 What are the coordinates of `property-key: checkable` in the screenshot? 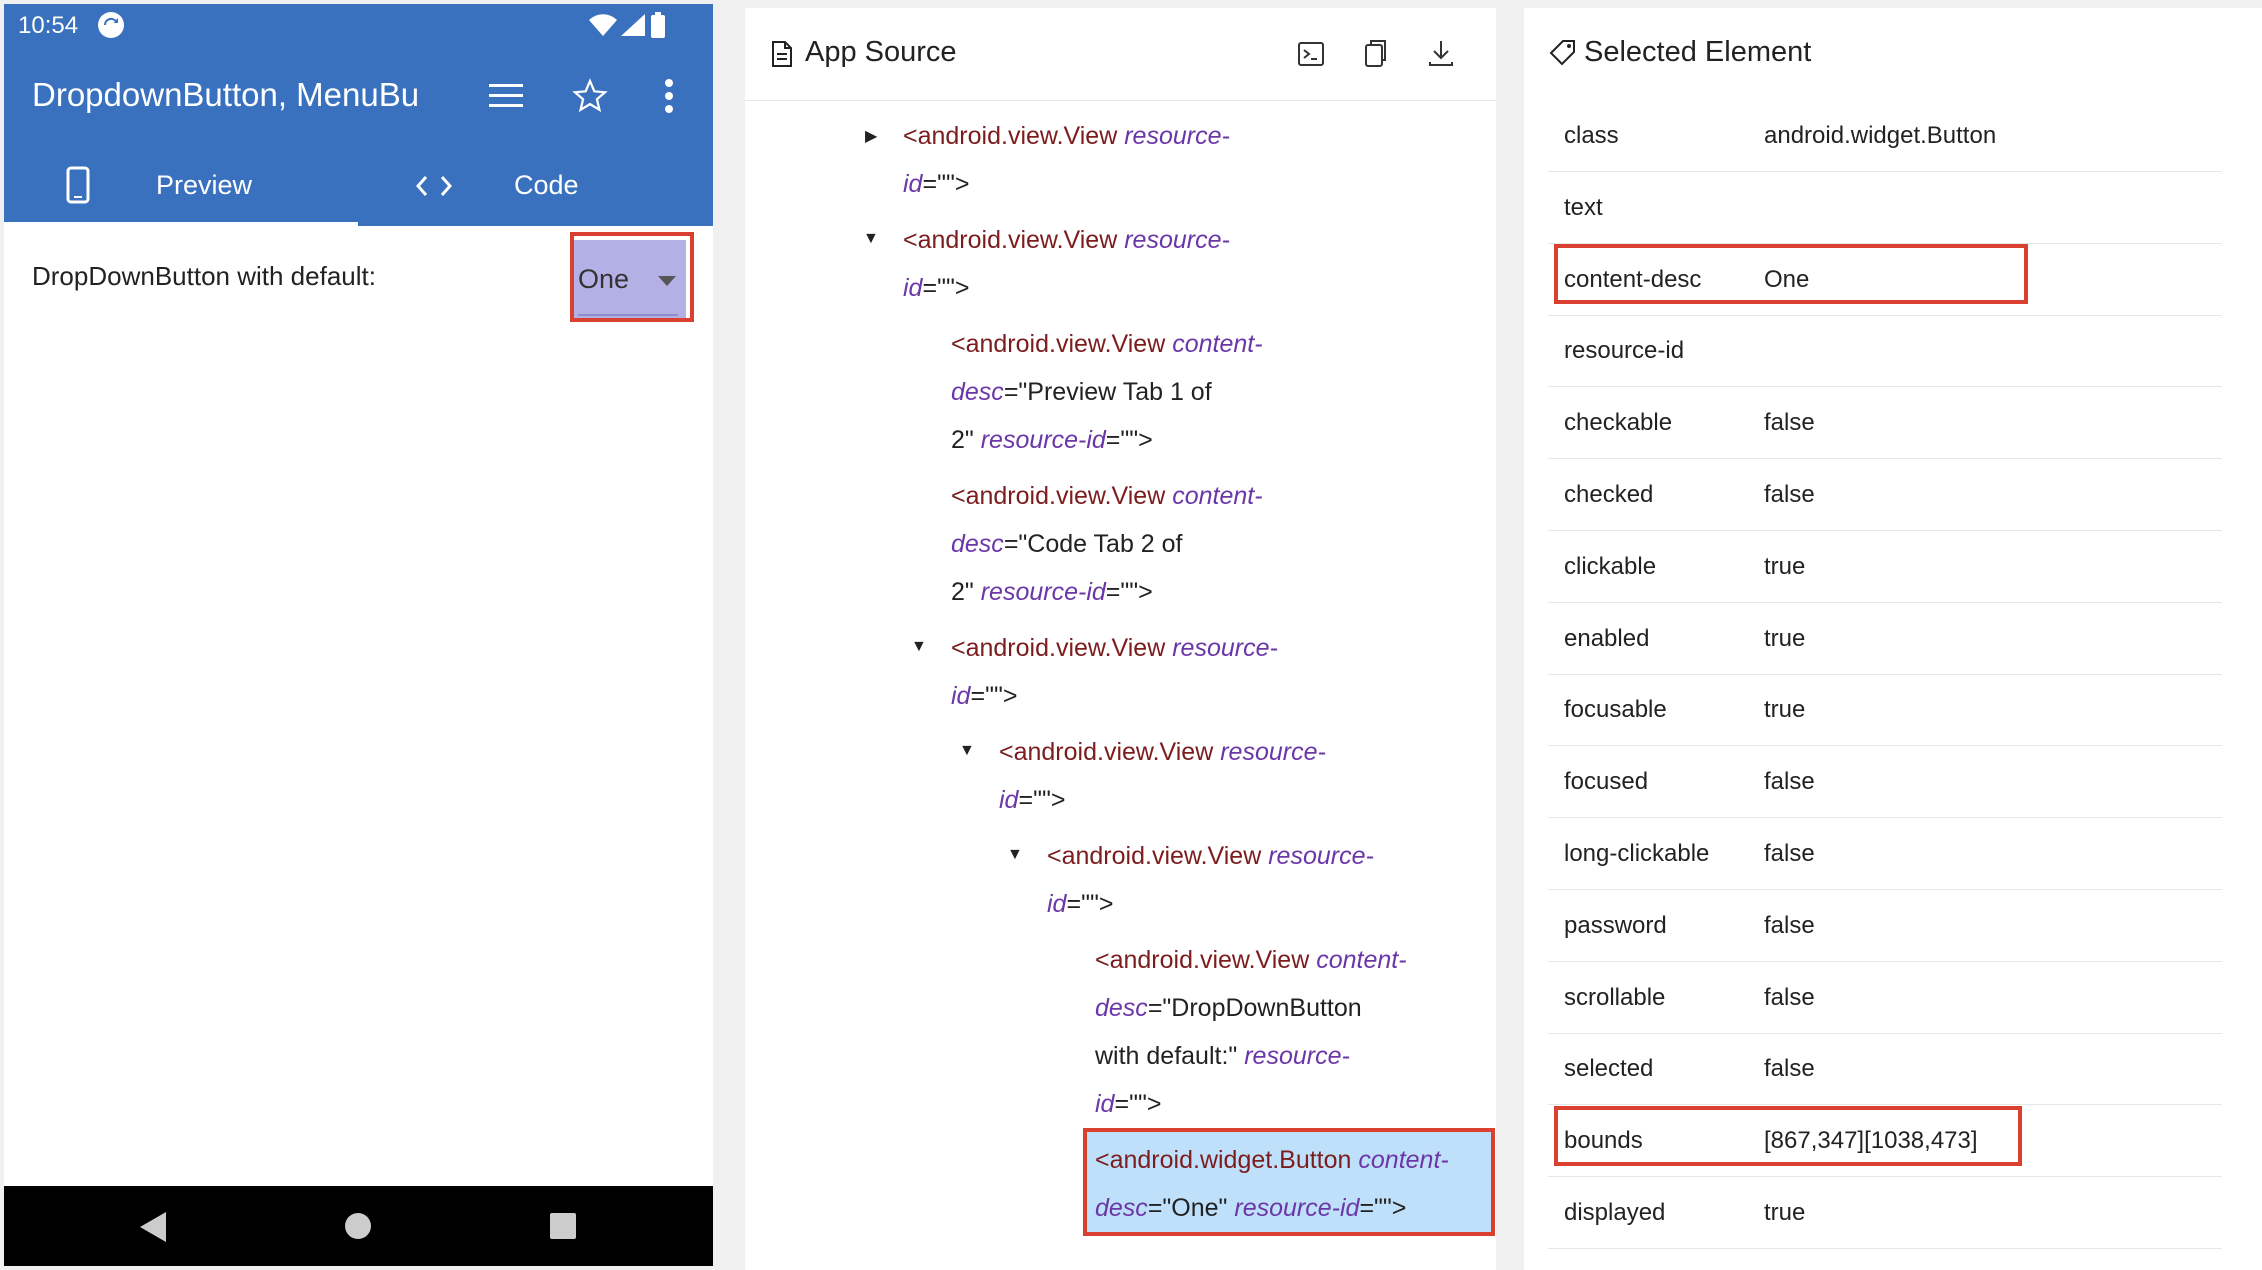 It's located at (1618, 423).